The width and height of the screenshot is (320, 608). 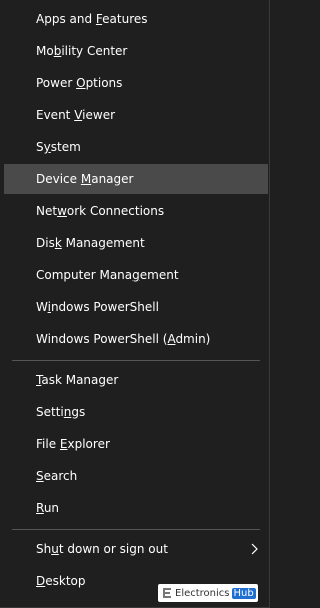 I want to click on menu-item-label: Power Options, so click(x=79, y=83).